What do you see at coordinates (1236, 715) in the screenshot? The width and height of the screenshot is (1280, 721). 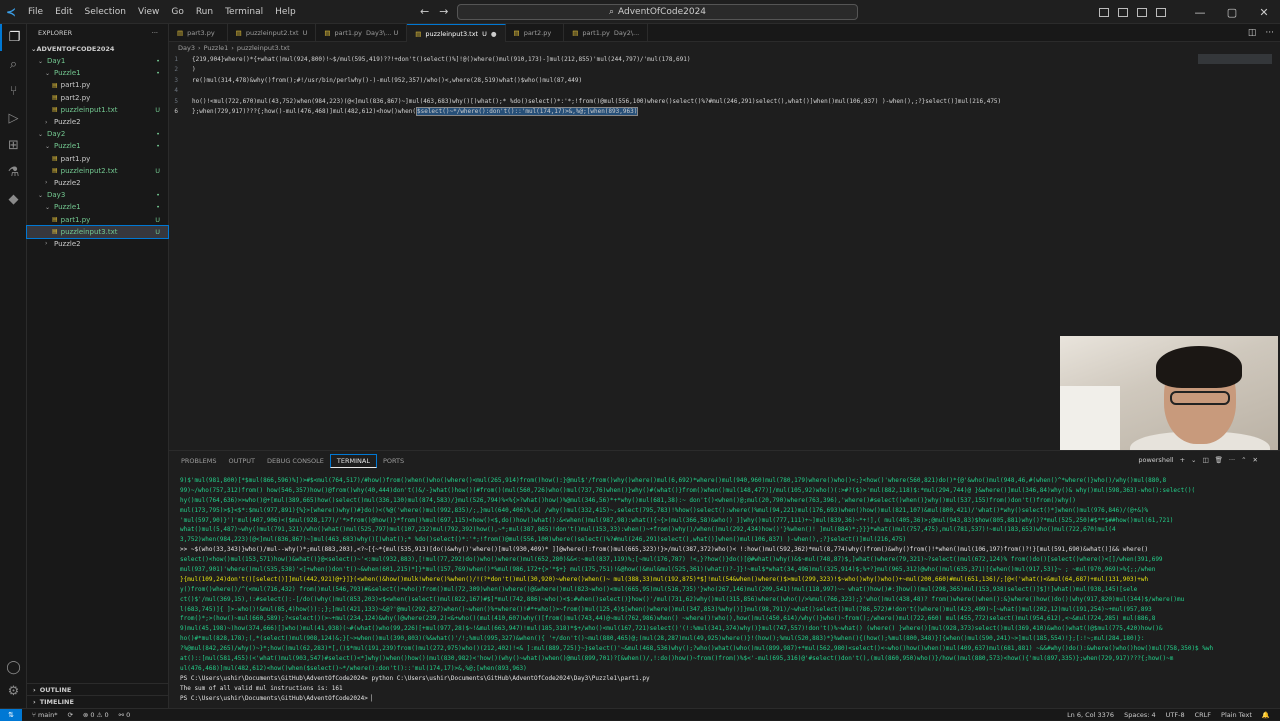 I see `language-mode: Plain Text` at bounding box center [1236, 715].